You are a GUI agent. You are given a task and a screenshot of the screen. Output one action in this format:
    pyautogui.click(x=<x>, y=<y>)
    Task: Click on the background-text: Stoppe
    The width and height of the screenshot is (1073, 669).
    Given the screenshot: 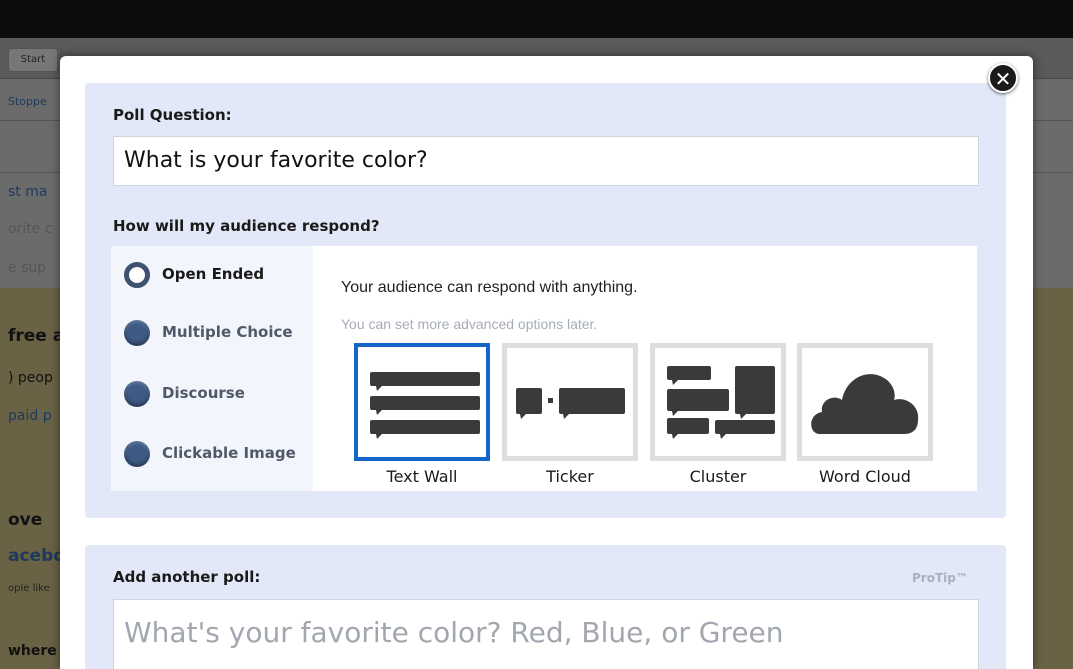 What is the action you would take?
    pyautogui.click(x=27, y=101)
    